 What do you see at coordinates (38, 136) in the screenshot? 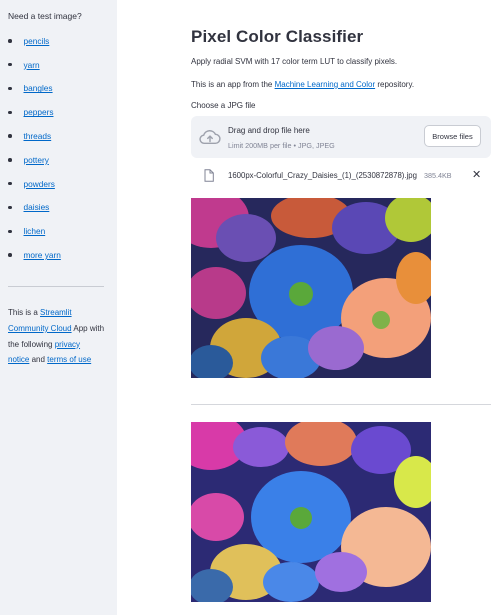
I see `sidebar-link-threads: threads` at bounding box center [38, 136].